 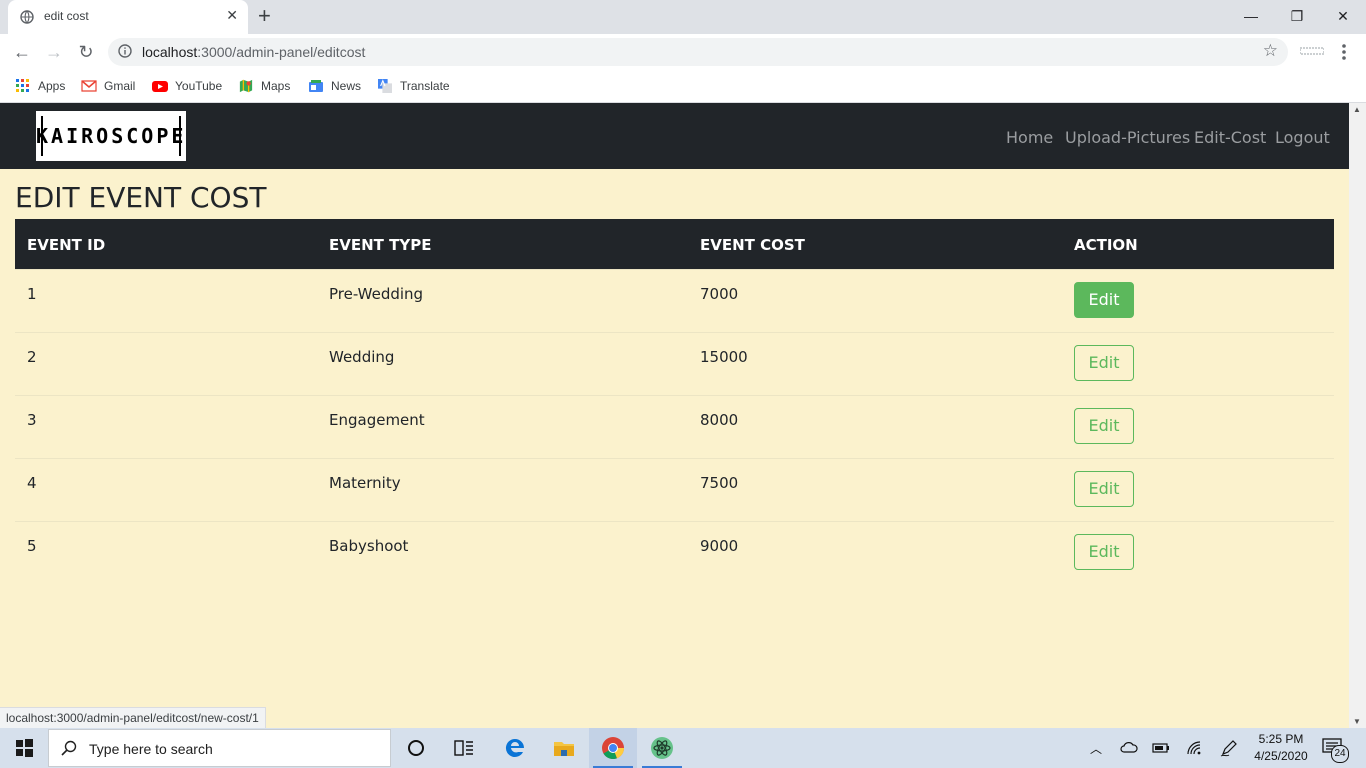 What do you see at coordinates (369, 546) in the screenshot?
I see `event-type-cell: Babyshoot` at bounding box center [369, 546].